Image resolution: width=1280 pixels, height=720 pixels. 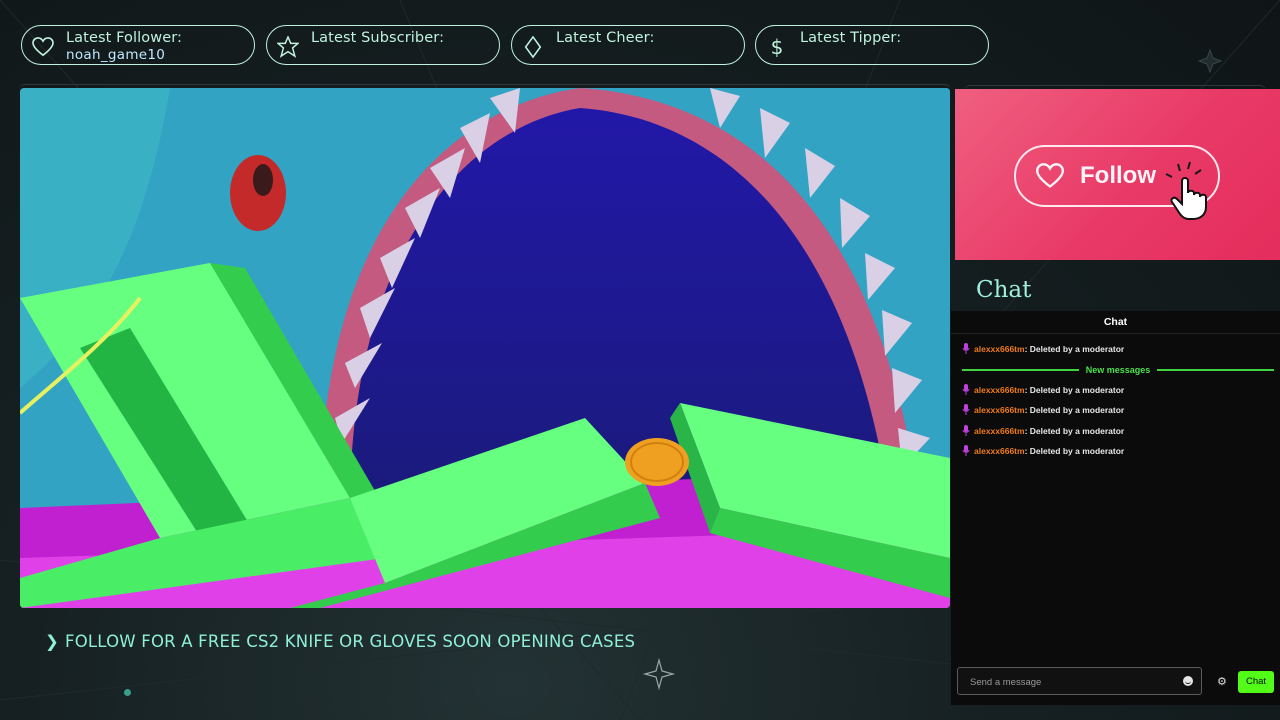 I want to click on hand-pointer-icon, so click(x=1186, y=190).